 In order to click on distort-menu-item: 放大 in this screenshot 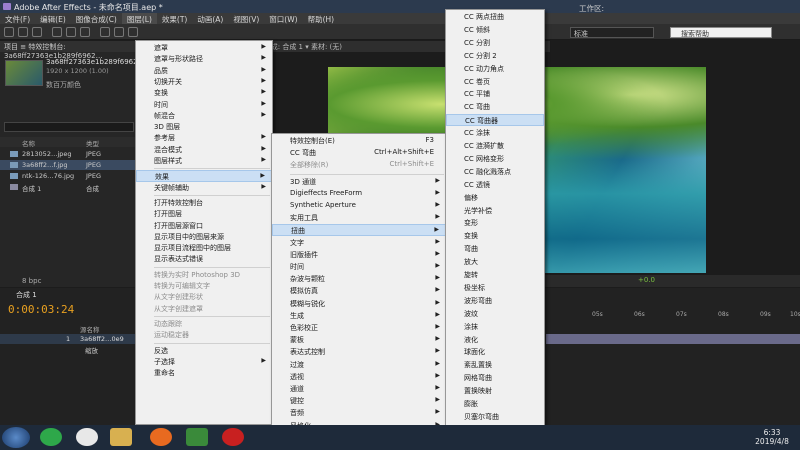, I will do `click(495, 262)`.